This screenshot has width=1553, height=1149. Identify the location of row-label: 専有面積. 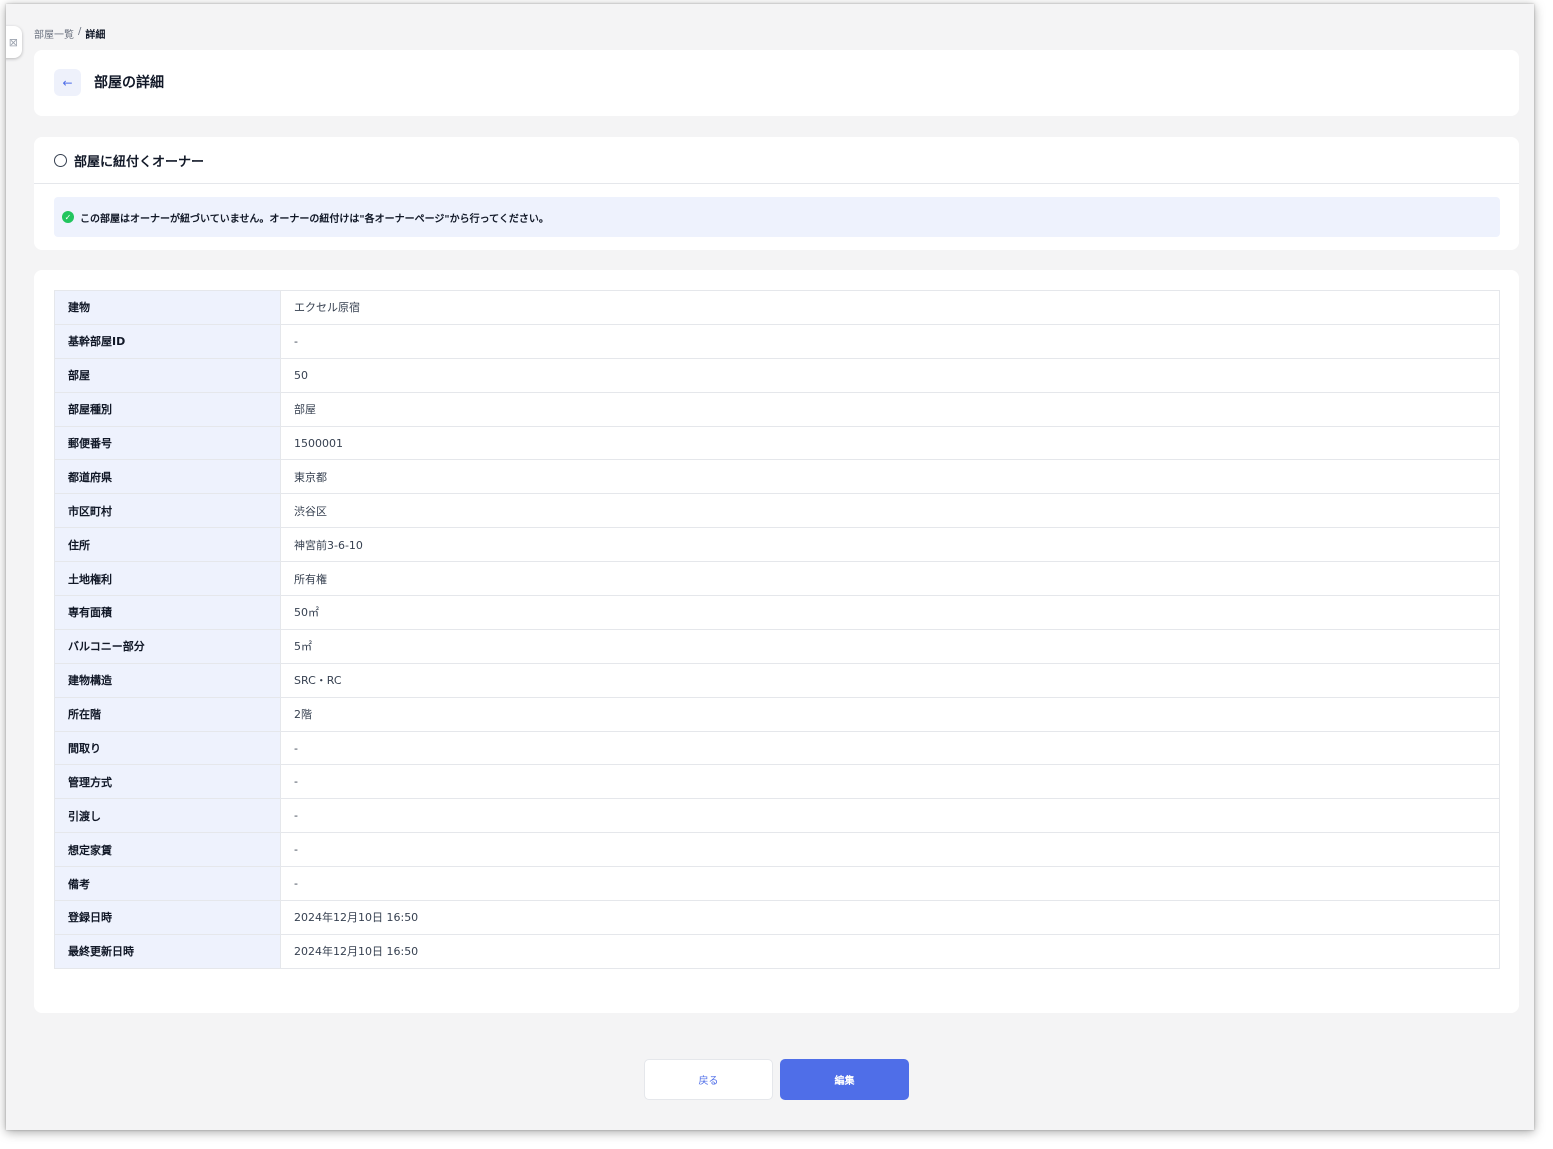
(167, 612).